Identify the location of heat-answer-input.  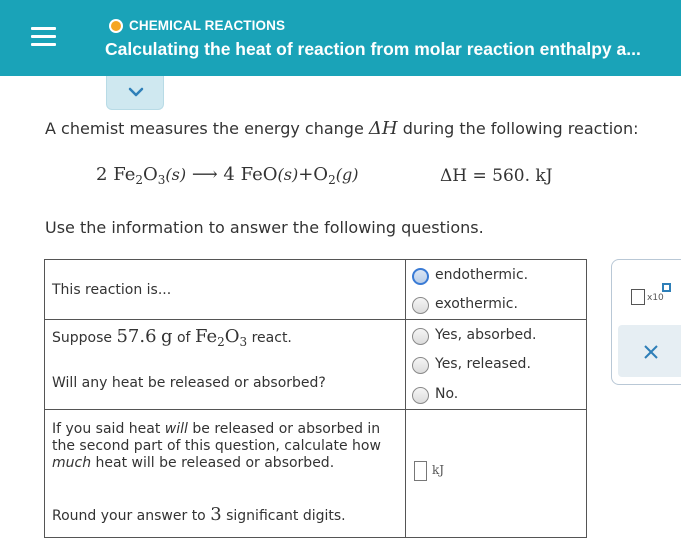
(420, 471).